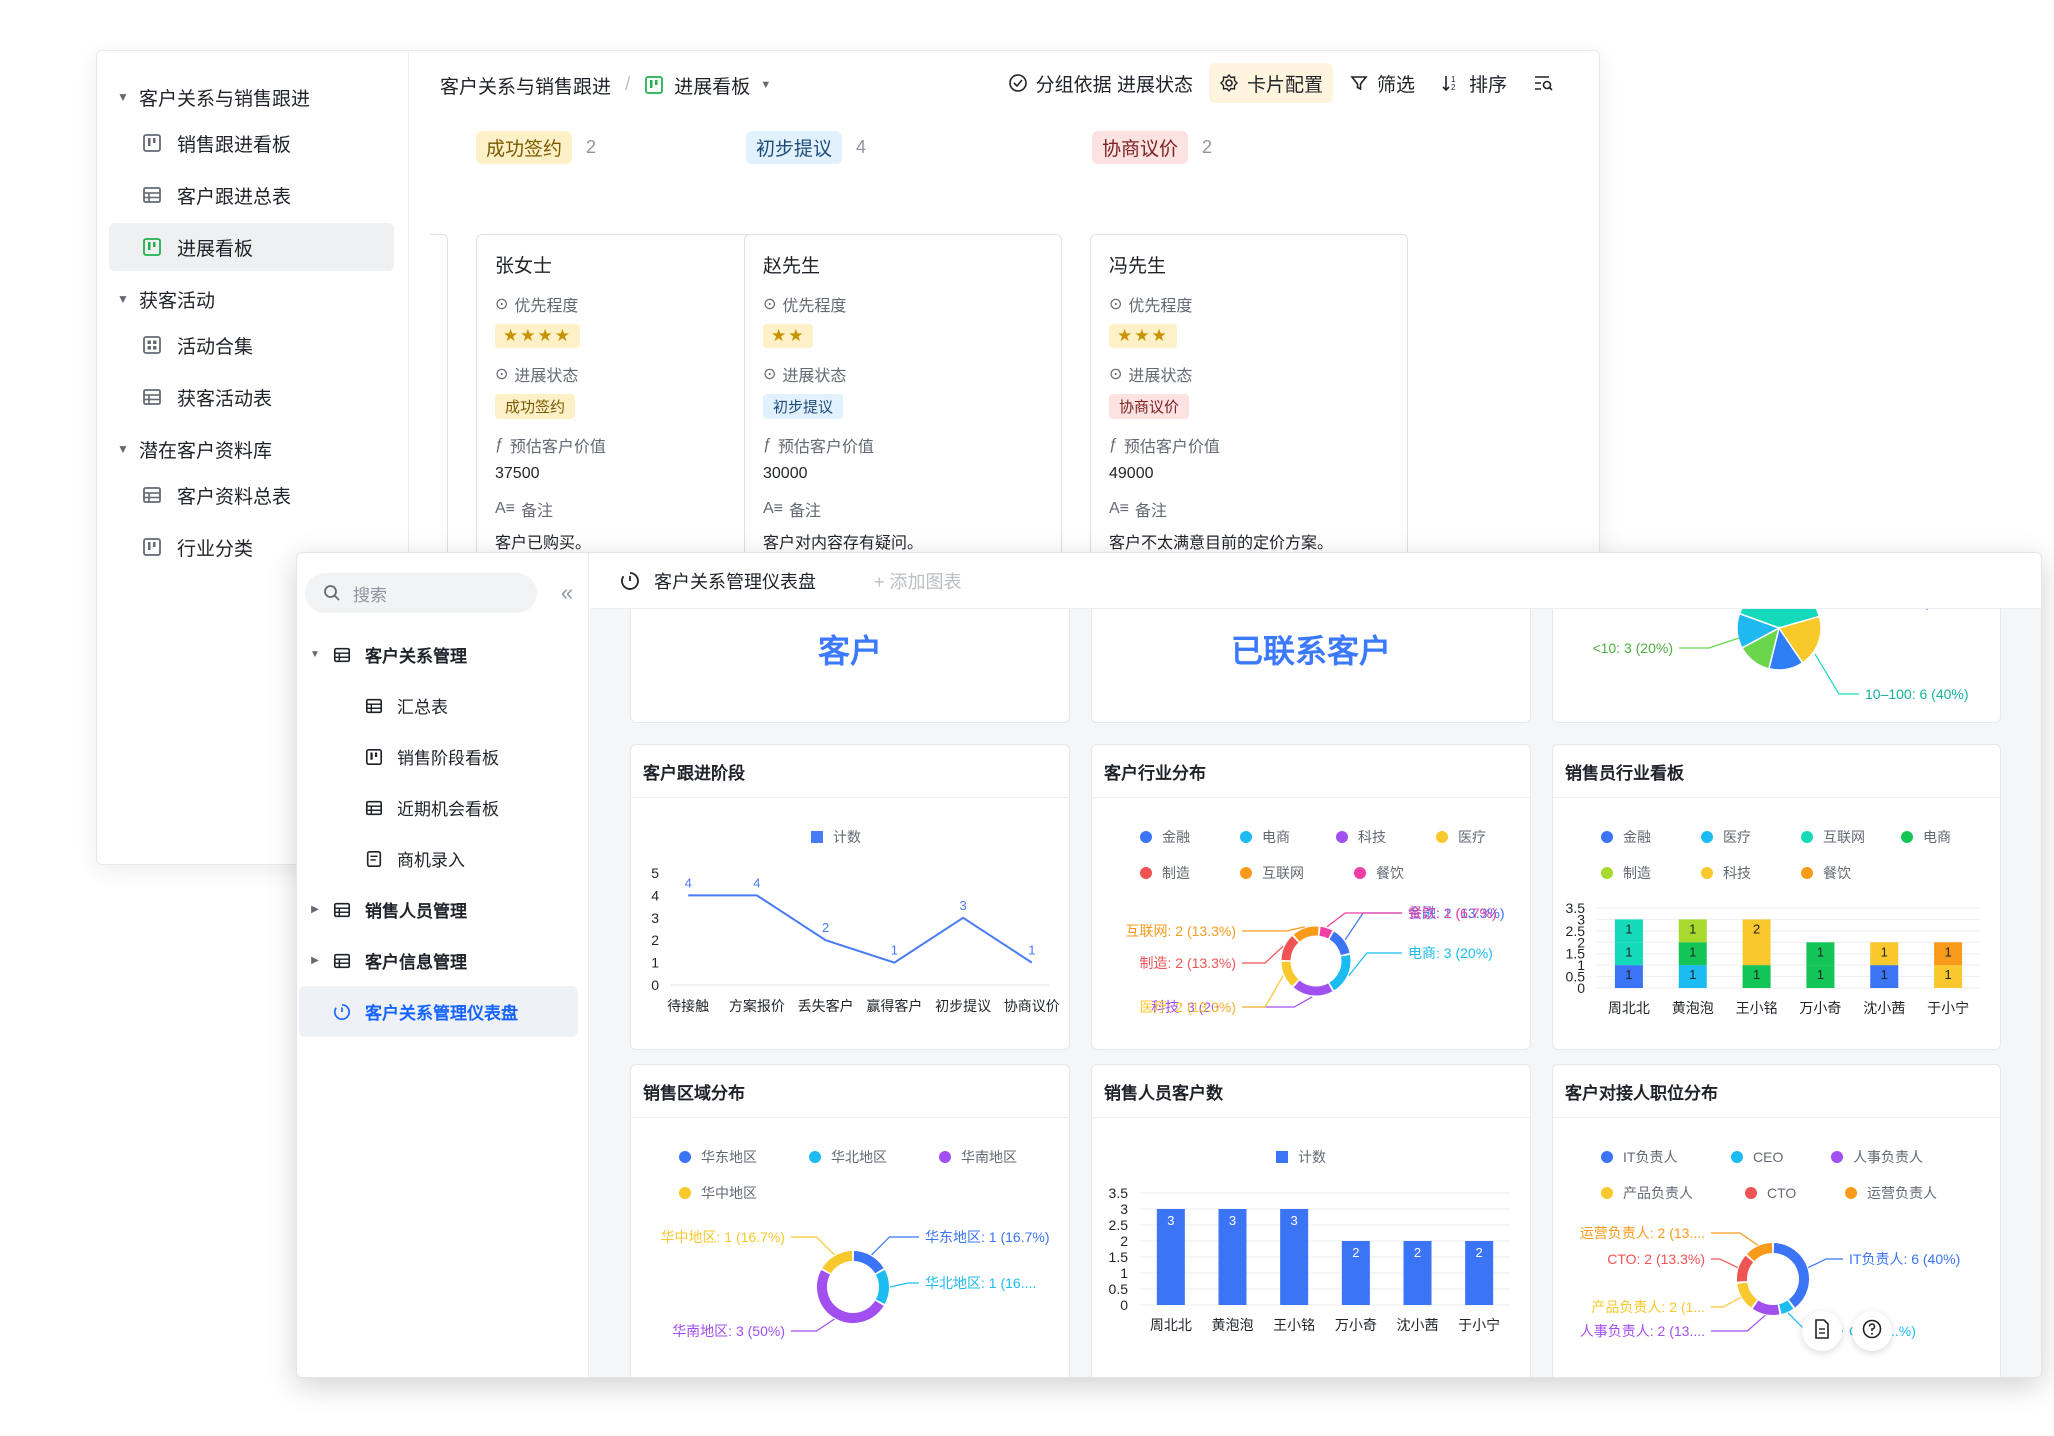  I want to click on help-icon, so click(1872, 1331).